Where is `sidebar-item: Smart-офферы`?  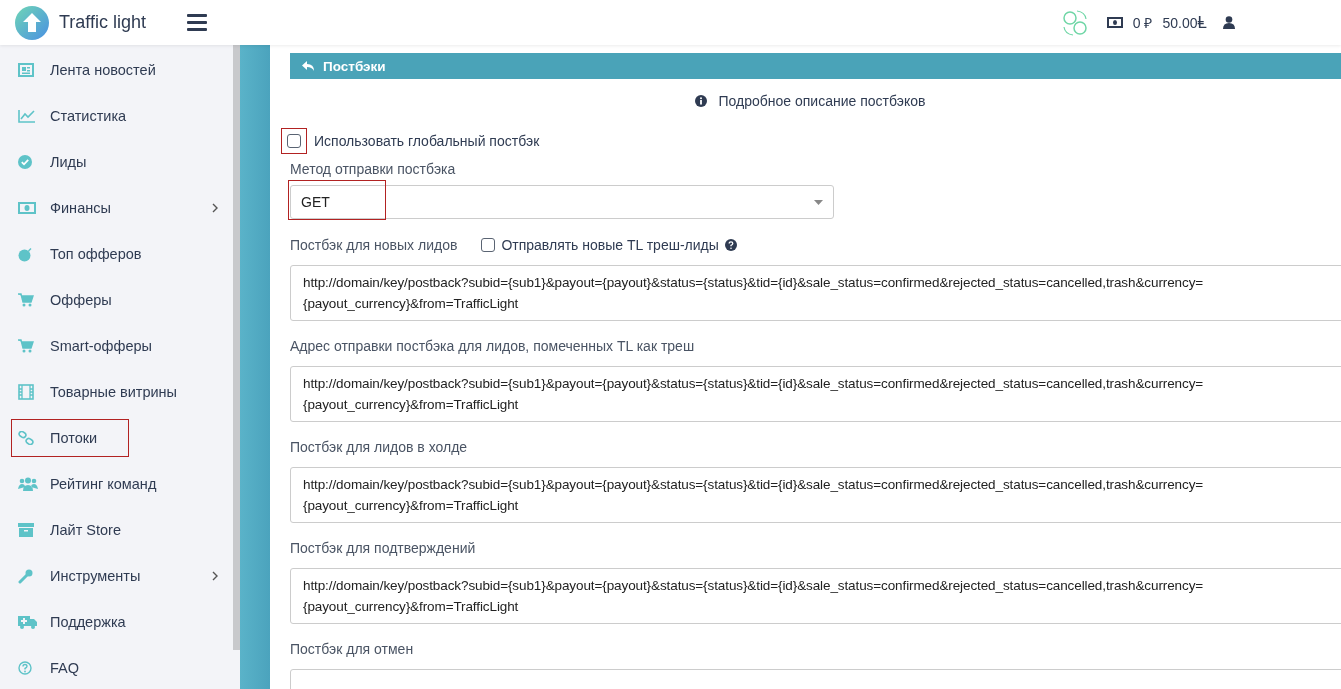
sidebar-item: Smart-офферы is located at coordinates (116, 346).